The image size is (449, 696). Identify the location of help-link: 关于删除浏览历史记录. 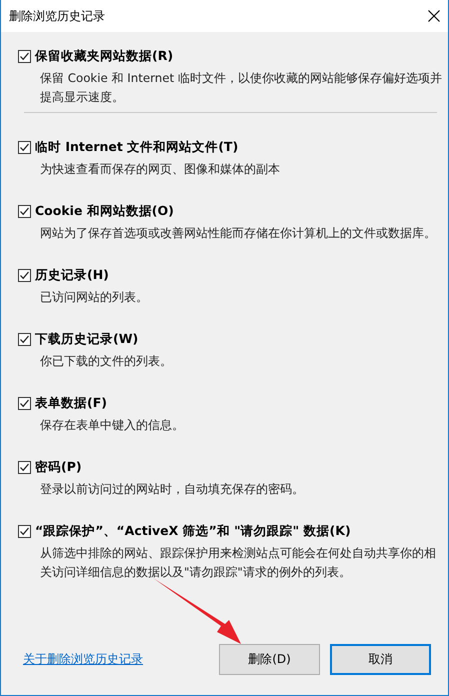
(83, 659).